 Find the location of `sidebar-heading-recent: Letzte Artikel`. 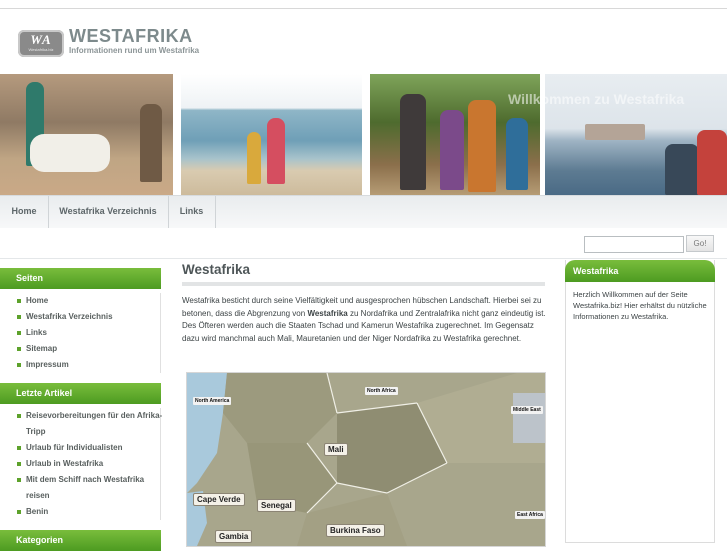

sidebar-heading-recent: Letzte Artikel is located at coordinates (80, 393).